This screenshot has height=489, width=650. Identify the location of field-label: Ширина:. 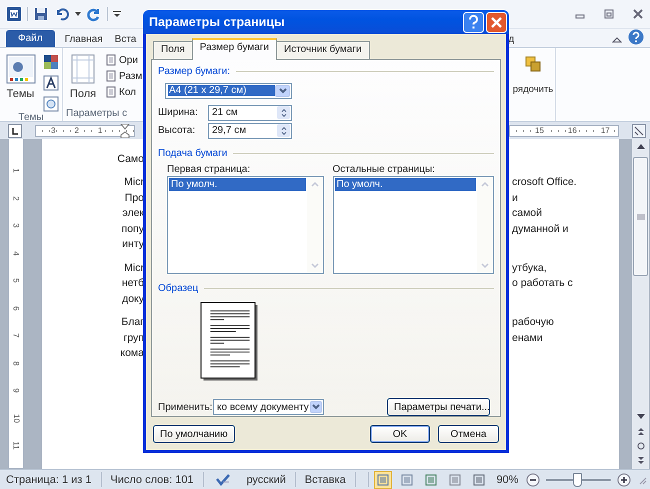
(178, 112).